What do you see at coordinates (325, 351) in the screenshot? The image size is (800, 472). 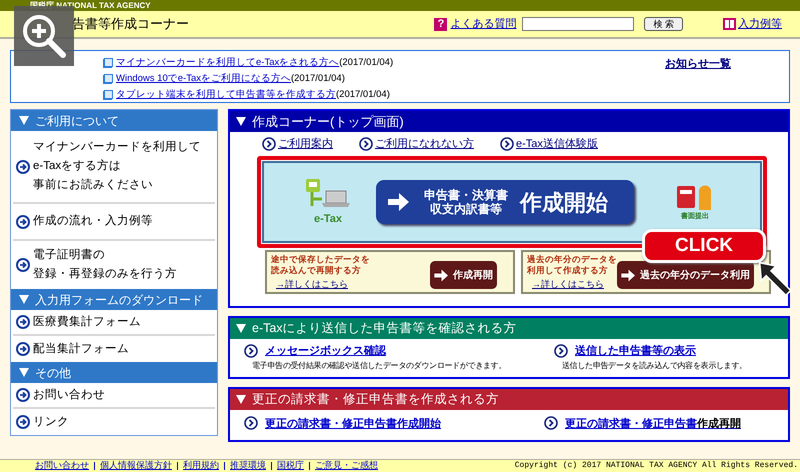 I see `section-link: メッセージボックス確認` at bounding box center [325, 351].